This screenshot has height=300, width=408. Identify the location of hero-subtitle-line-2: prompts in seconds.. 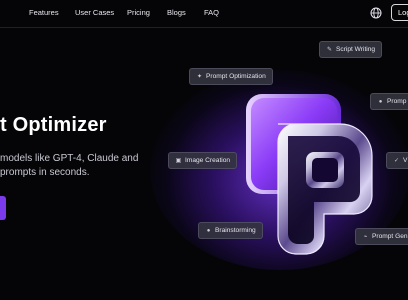
(45, 172).